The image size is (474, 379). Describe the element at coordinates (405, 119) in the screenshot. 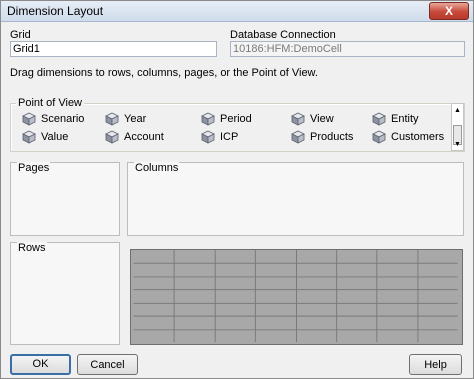

I see `dimension-label: Entity` at that location.